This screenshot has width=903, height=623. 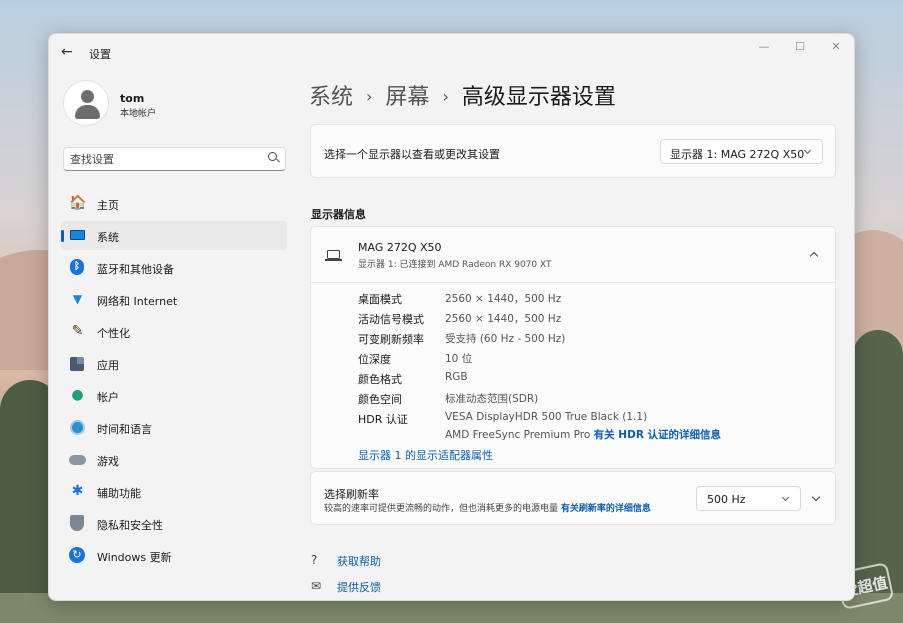 What do you see at coordinates (331, 97) in the screenshot?
I see `breadcrumb-system: 系统` at bounding box center [331, 97].